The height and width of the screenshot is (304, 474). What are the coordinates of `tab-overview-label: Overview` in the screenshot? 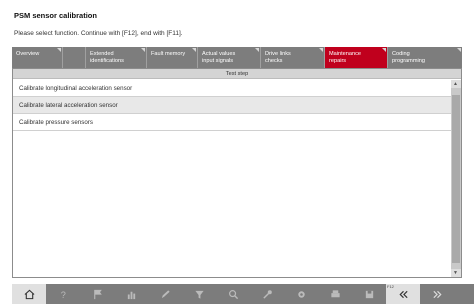 It's located at (28, 54).